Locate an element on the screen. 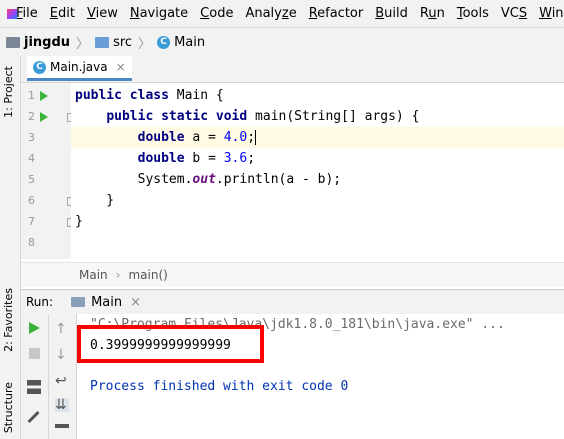  menu-tools: Tools is located at coordinates (473, 13).